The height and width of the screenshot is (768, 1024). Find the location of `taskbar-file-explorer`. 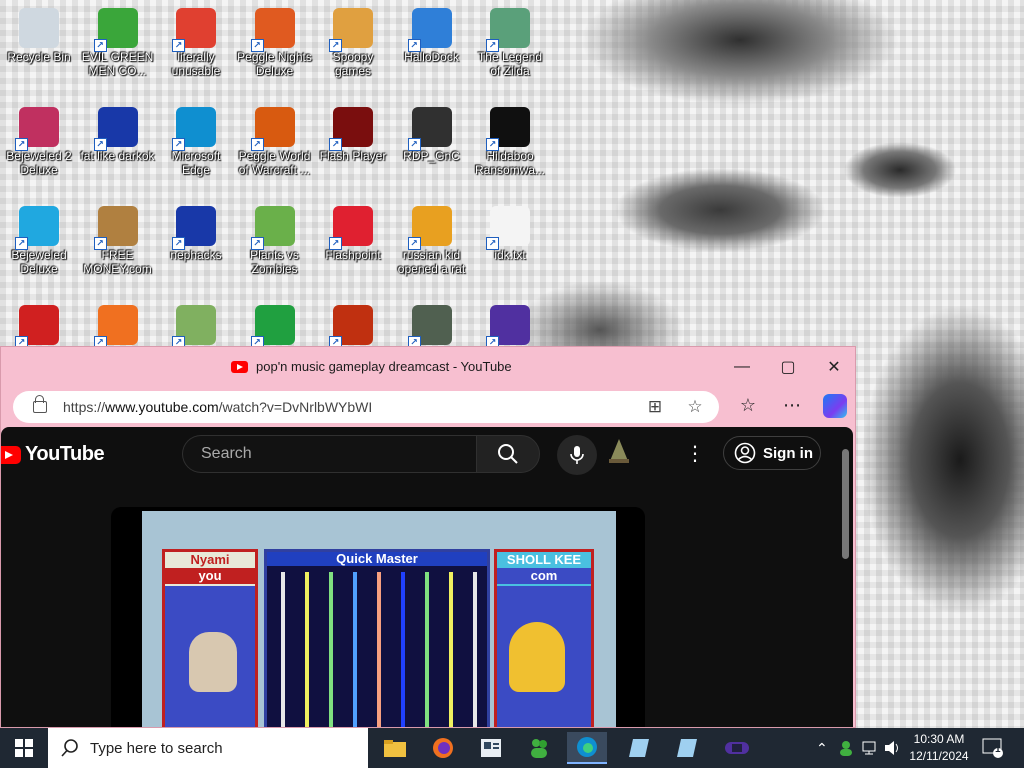

taskbar-file-explorer is located at coordinates (395, 748).